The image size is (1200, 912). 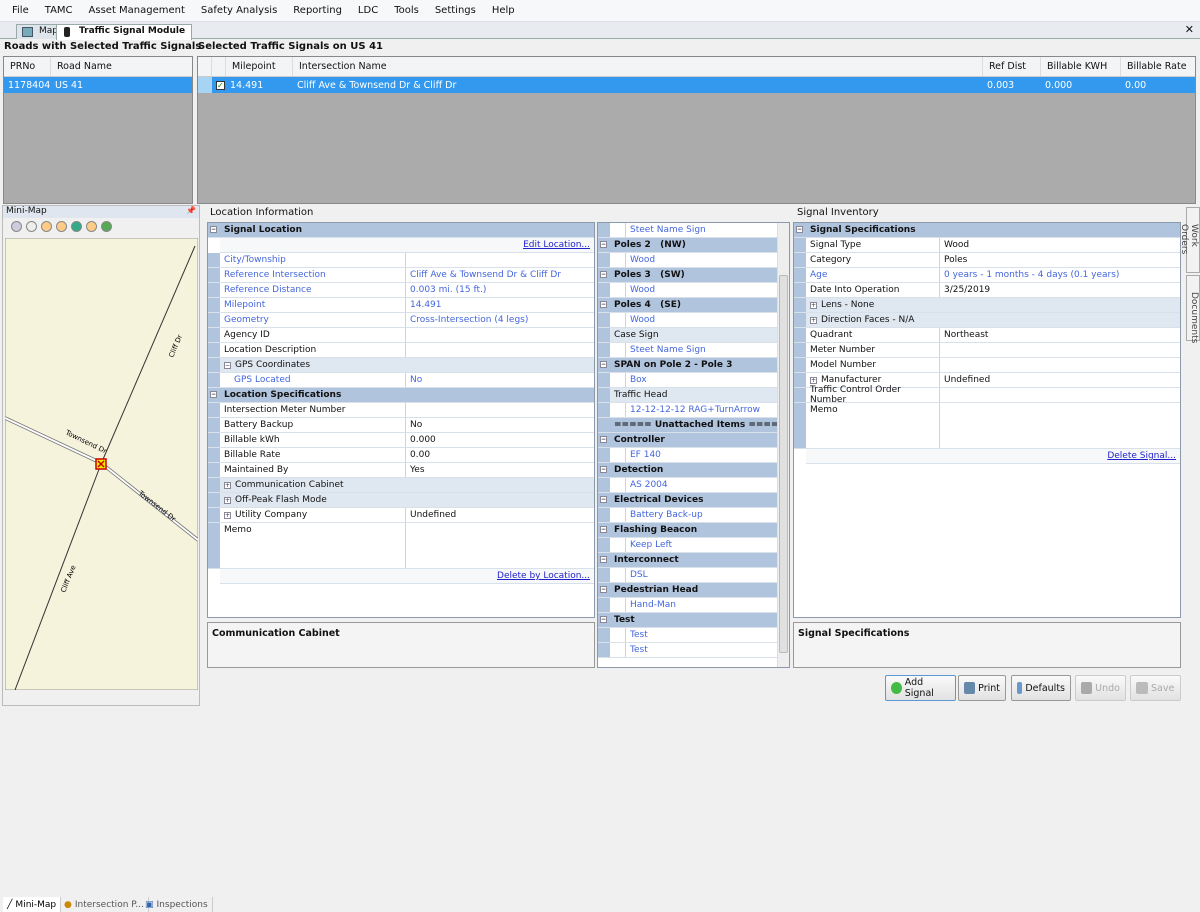 What do you see at coordinates (688, 500) in the screenshot?
I see `tree-group: − Electrical Devices` at bounding box center [688, 500].